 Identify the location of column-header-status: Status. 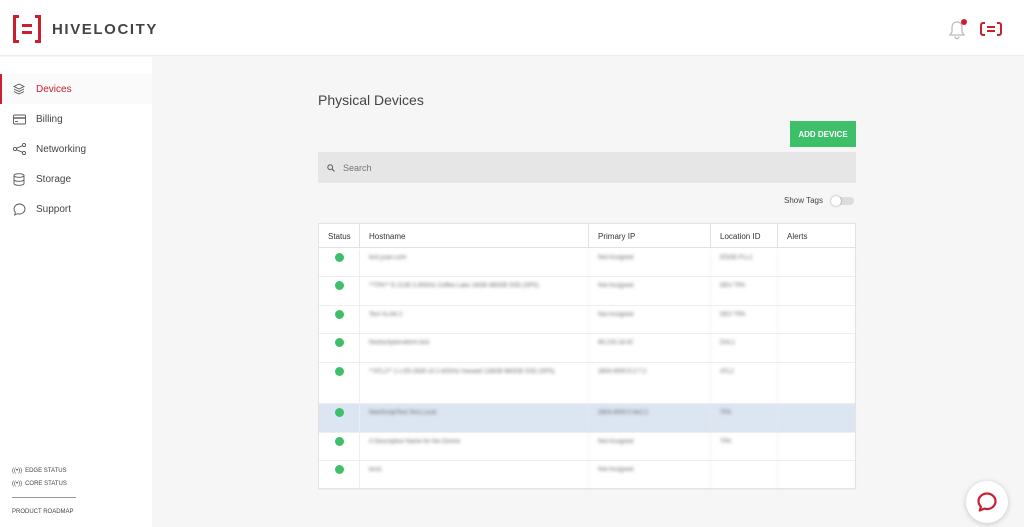
(339, 236).